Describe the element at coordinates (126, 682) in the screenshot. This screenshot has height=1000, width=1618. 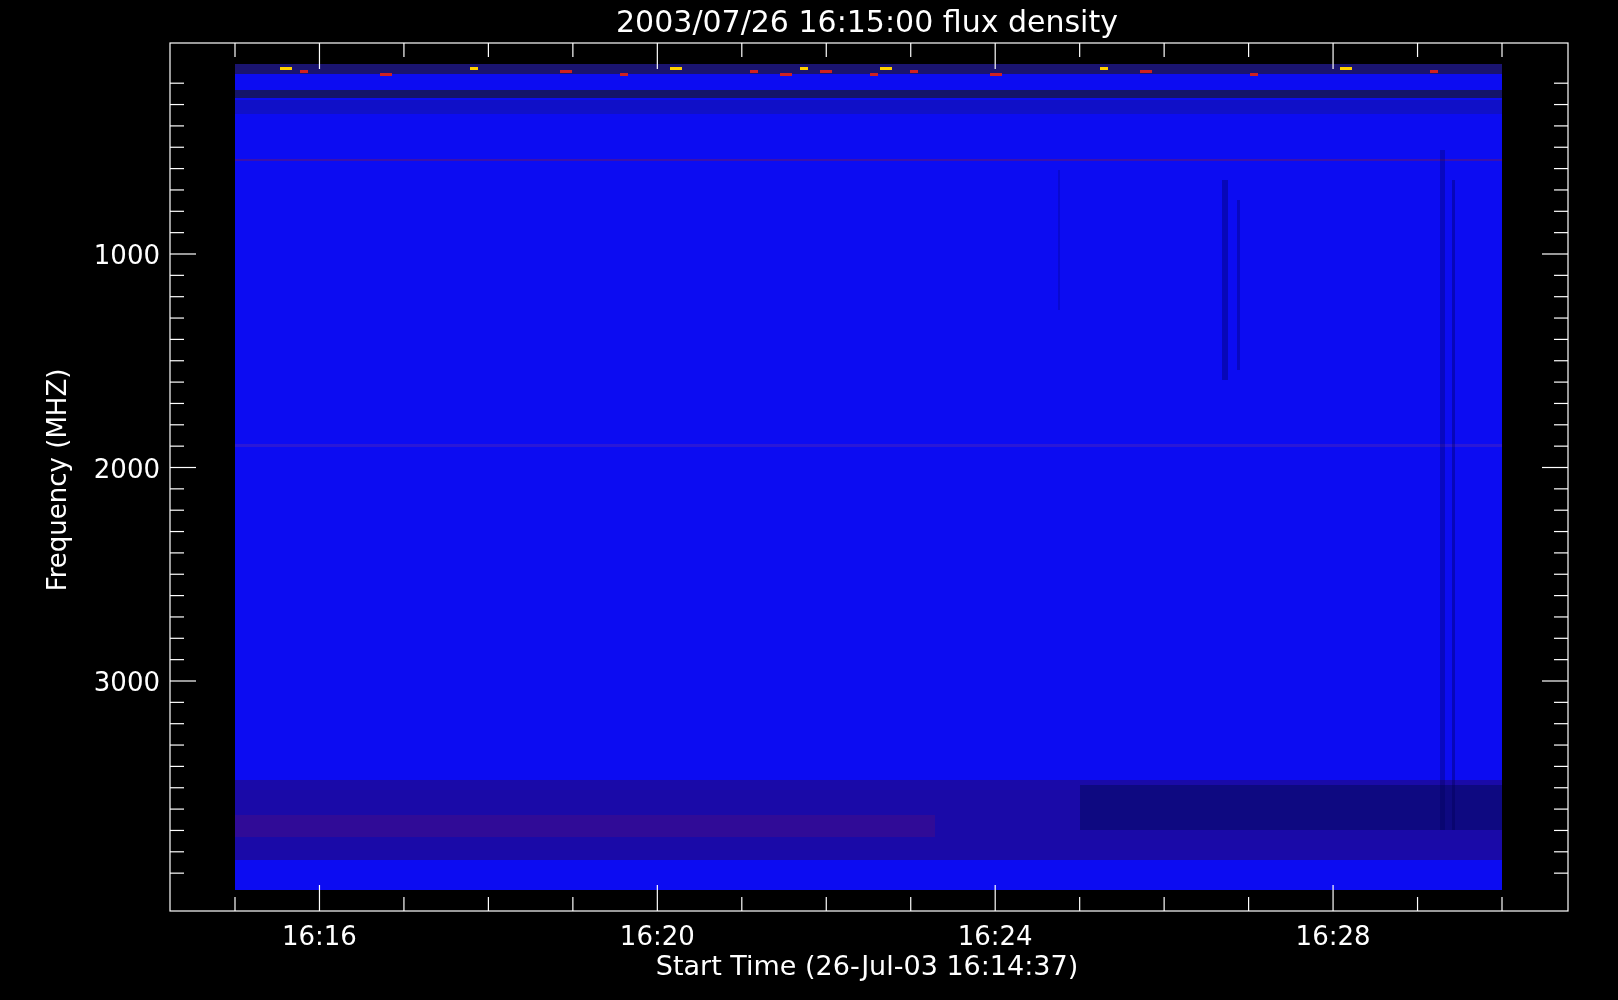
I see `axis-tick-label: 3000` at that location.